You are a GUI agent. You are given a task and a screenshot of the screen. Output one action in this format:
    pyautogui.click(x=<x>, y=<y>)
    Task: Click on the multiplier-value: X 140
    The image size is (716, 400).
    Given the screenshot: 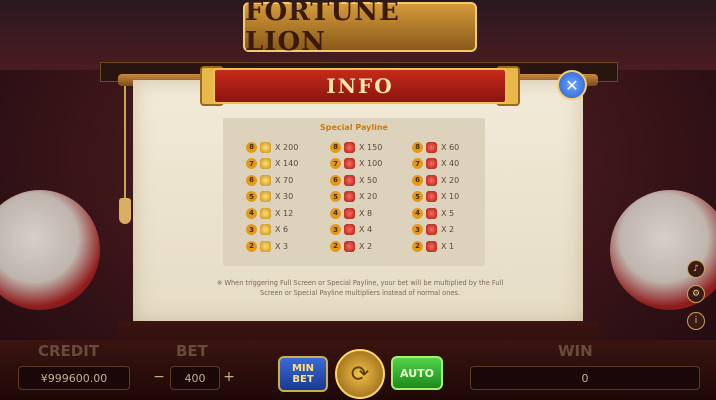 What is the action you would take?
    pyautogui.click(x=287, y=164)
    